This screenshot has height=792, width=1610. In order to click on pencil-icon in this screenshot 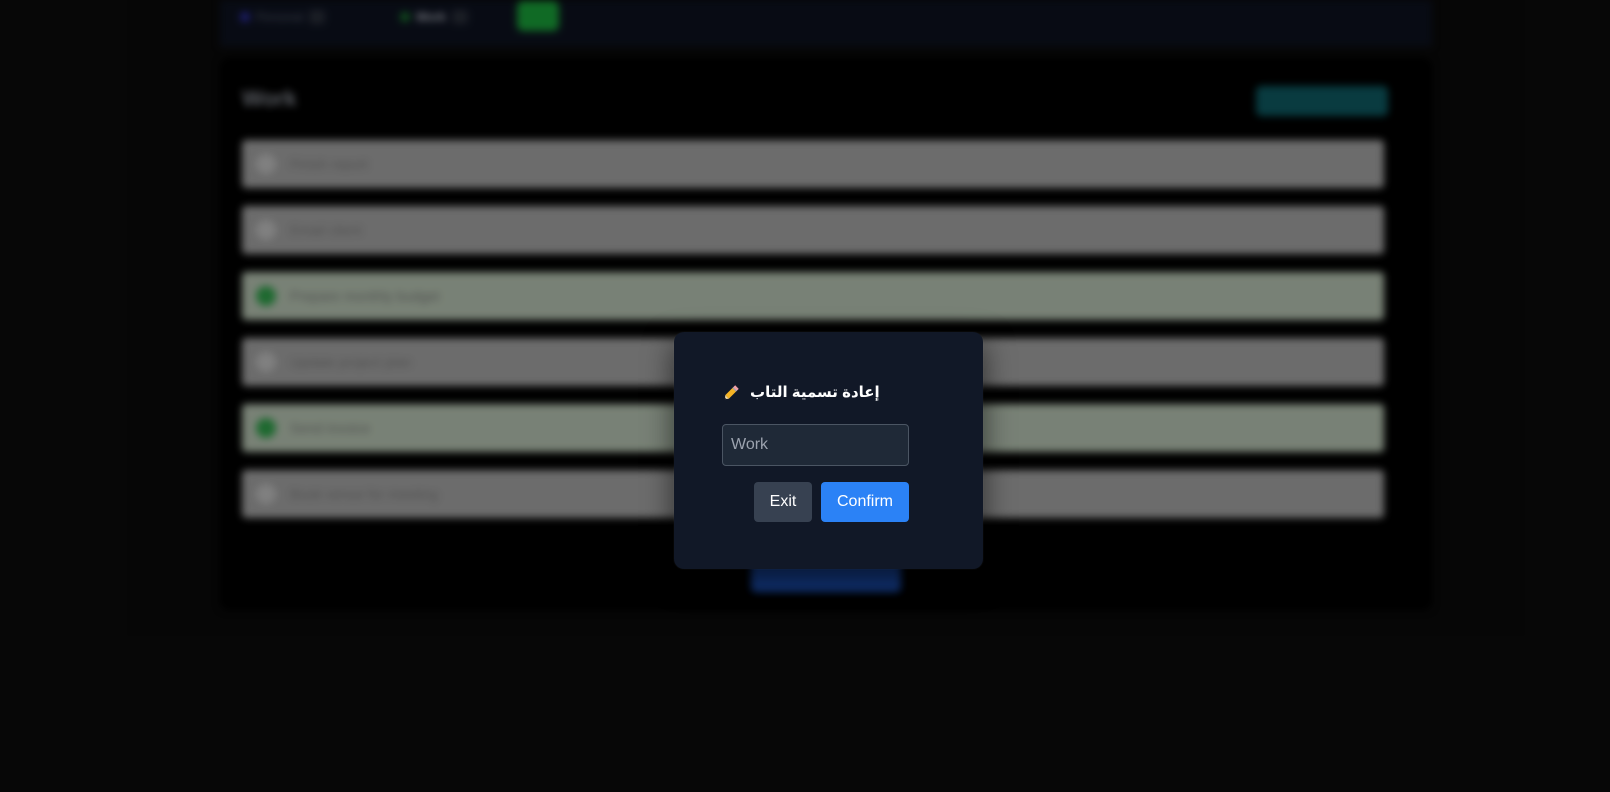, I will do `click(732, 392)`.